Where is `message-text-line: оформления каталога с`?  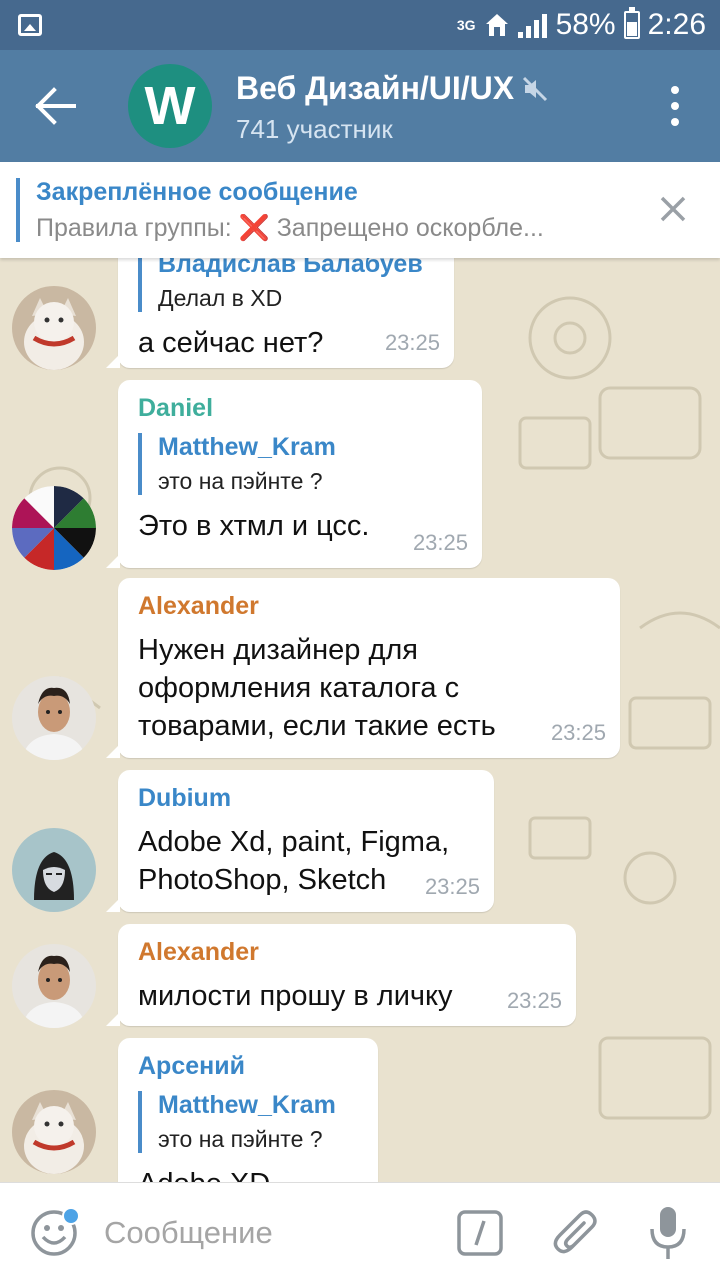 message-text-line: оформления каталога с is located at coordinates (299, 688).